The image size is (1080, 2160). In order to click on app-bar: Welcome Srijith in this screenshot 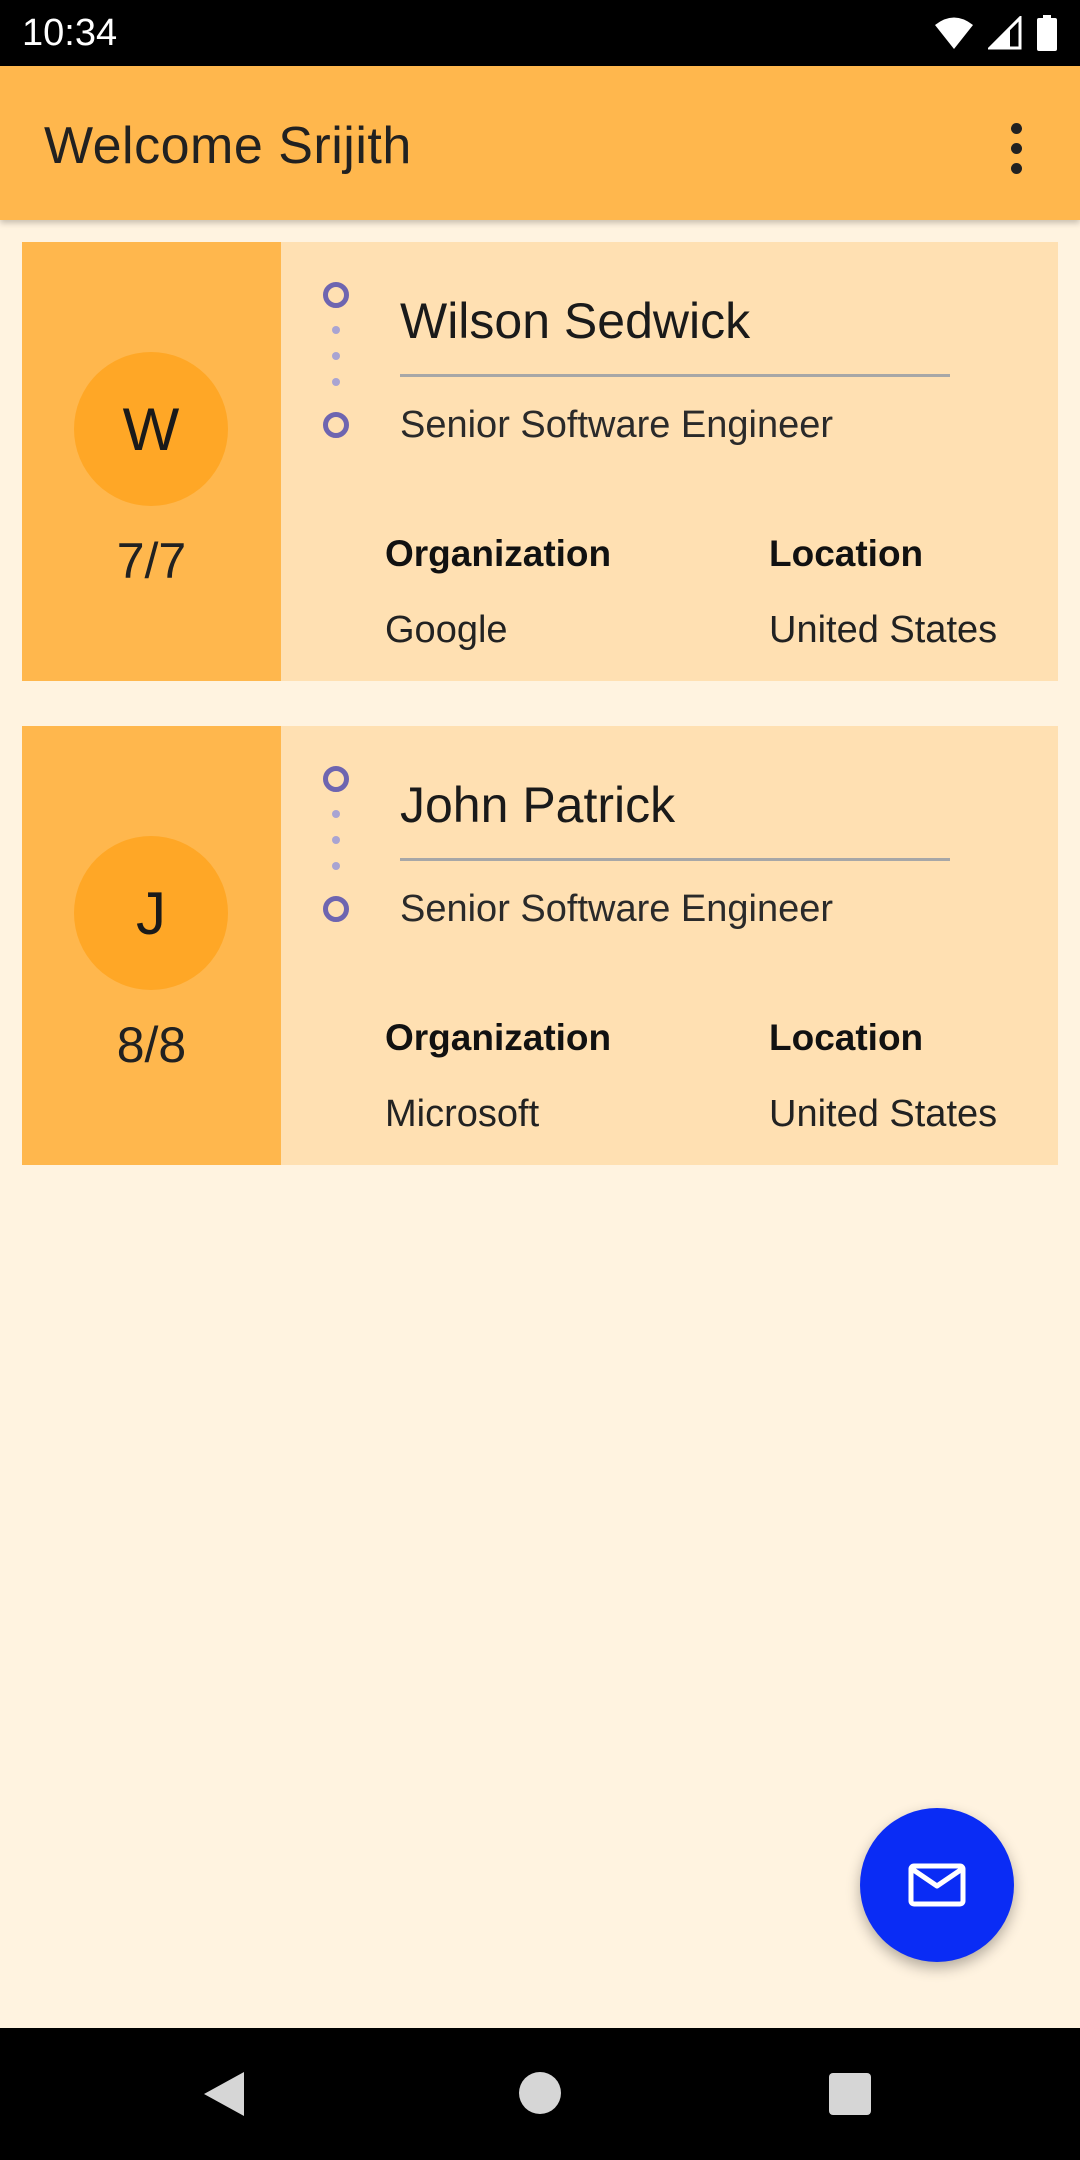, I will do `click(540, 143)`.